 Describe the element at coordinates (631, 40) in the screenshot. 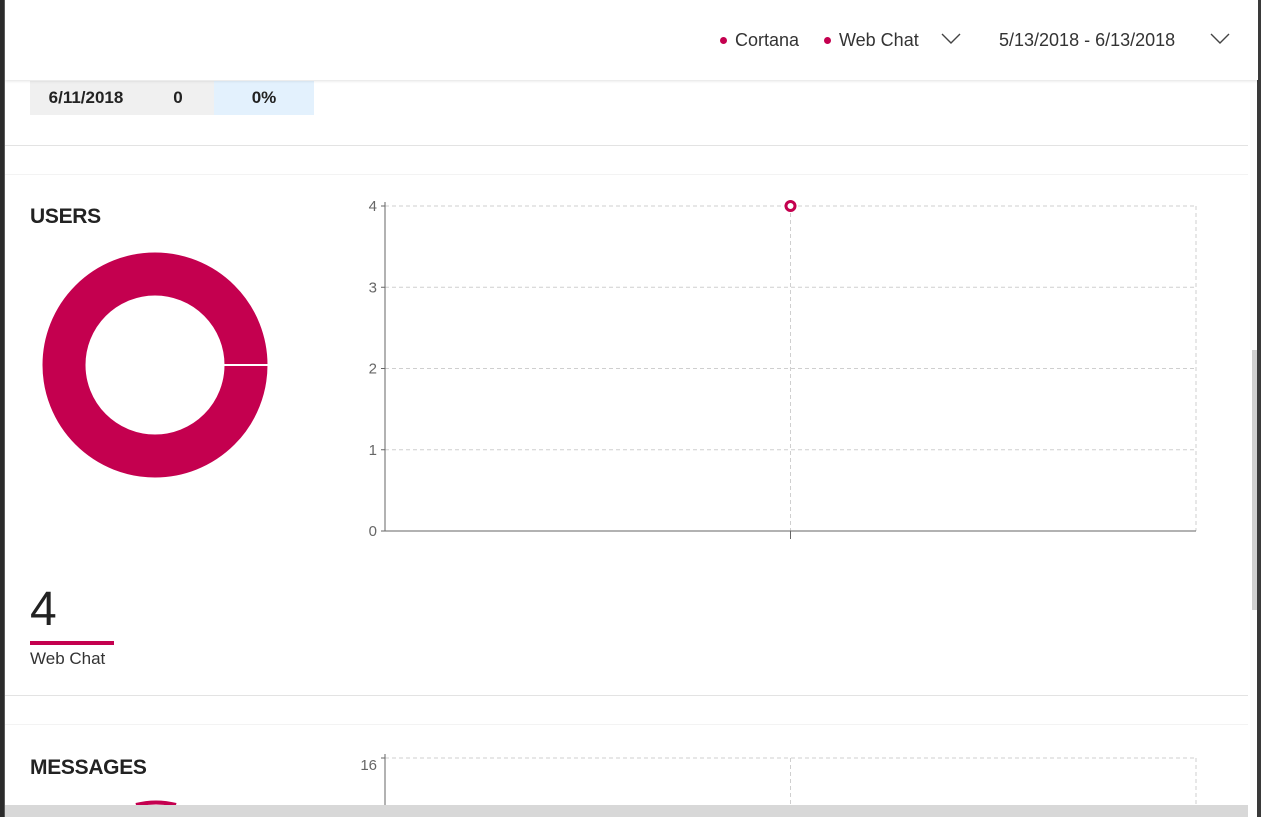

I see `filter-bar: Cortana Web Chat 5/13/2018 - 6/13/2018` at that location.